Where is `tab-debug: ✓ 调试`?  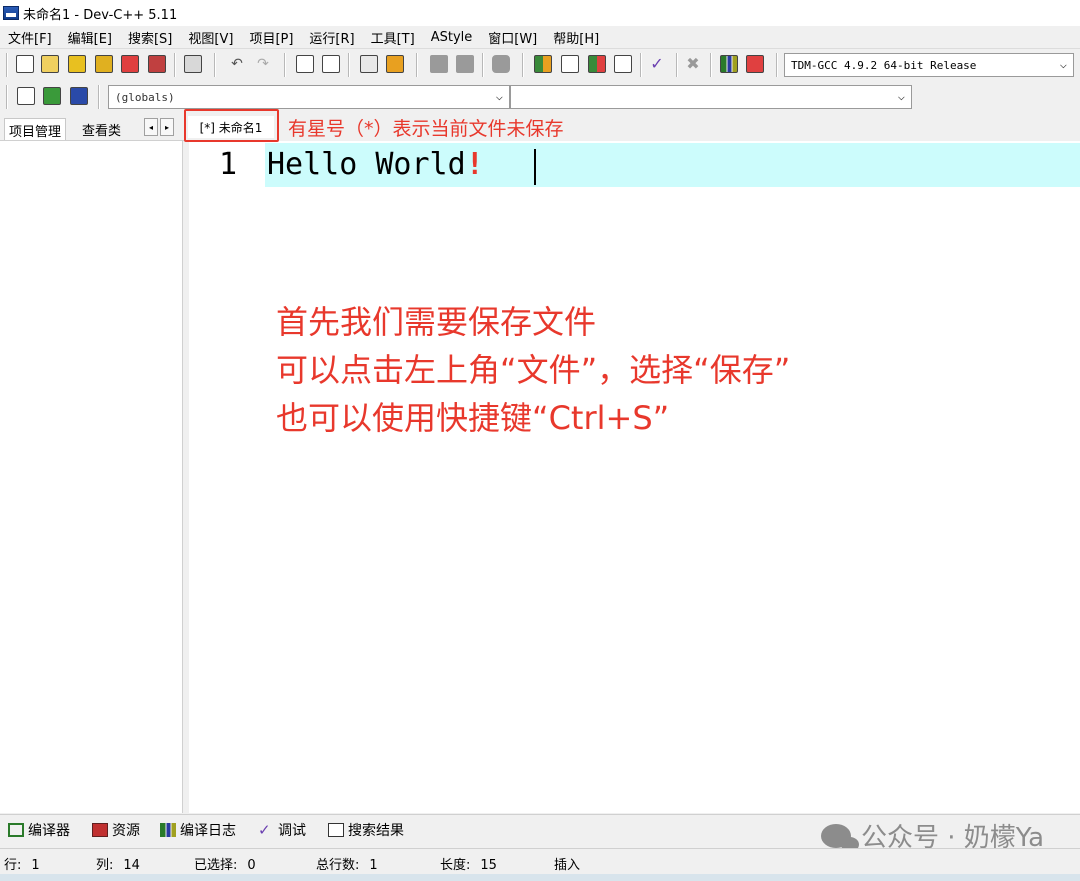 tab-debug: ✓ 调试 is located at coordinates (282, 830).